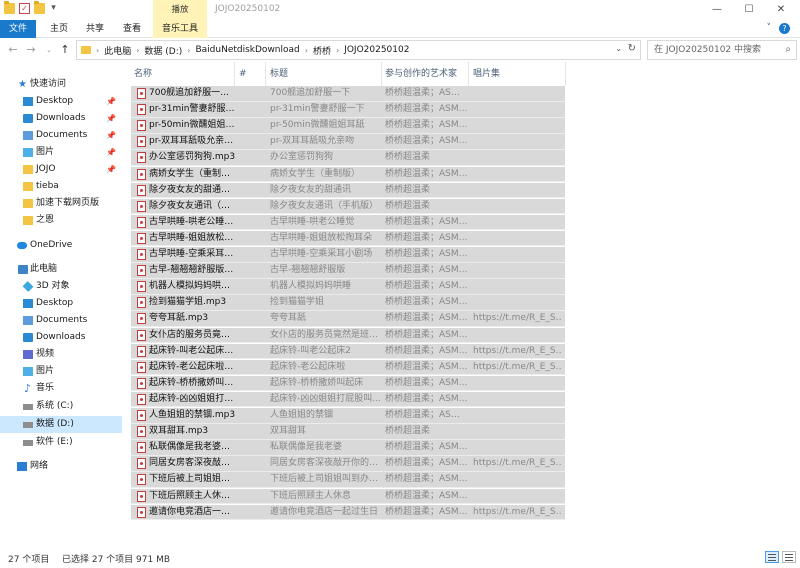  What do you see at coordinates (324, 74) in the screenshot?
I see `column-header-title: 标题` at bounding box center [324, 74].